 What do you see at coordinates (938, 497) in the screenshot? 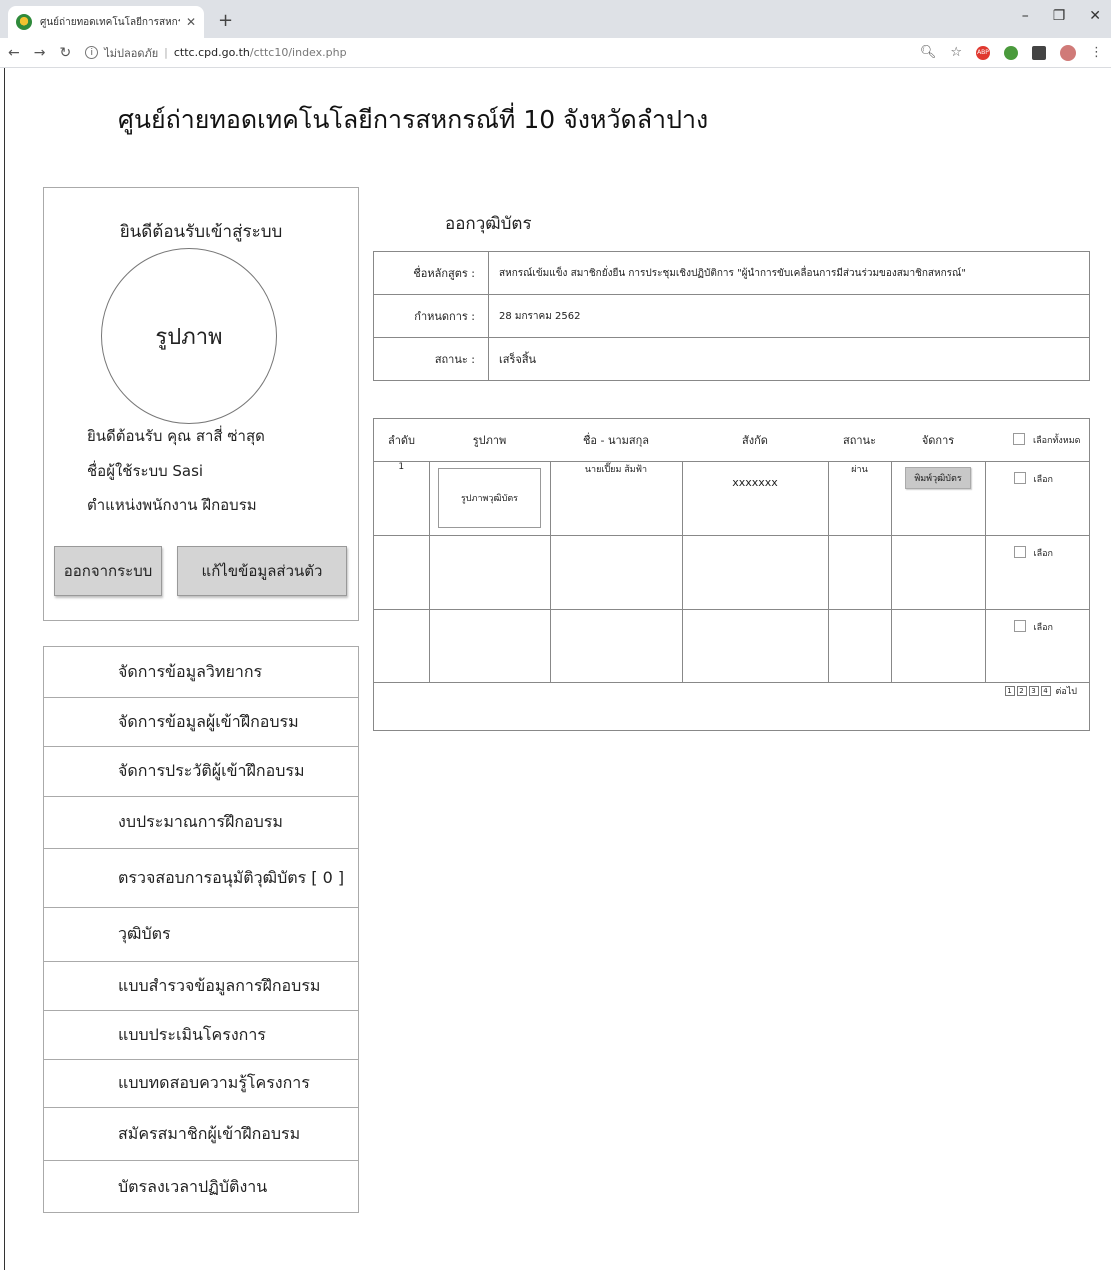
I see `row-action-cell: พิมพ์วุฒิบัตร` at bounding box center [938, 497].